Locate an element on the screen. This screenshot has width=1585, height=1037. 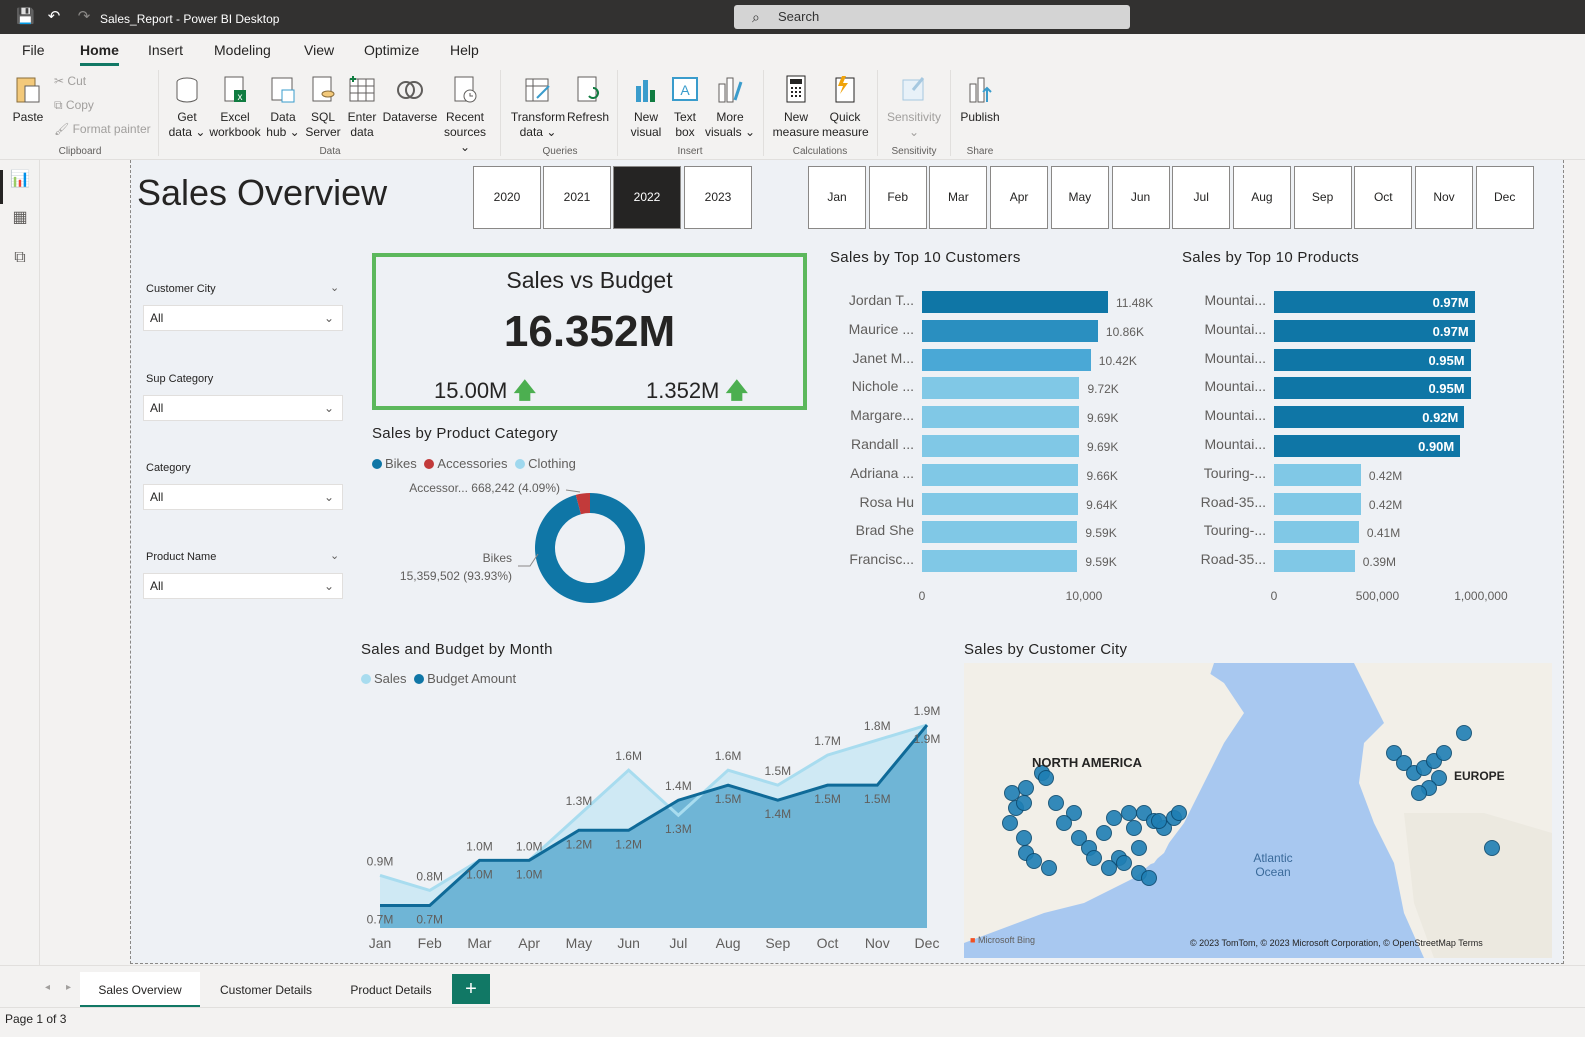
month-slicer-nov: Nov is located at coordinates (1444, 197).